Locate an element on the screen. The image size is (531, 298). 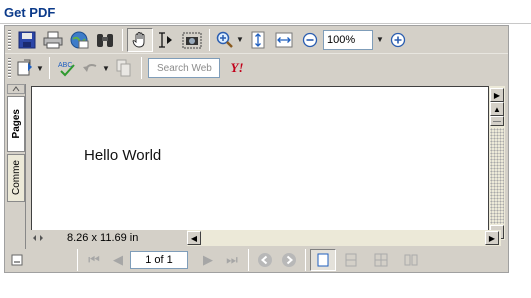
fit-width-button is located at coordinates (284, 40).